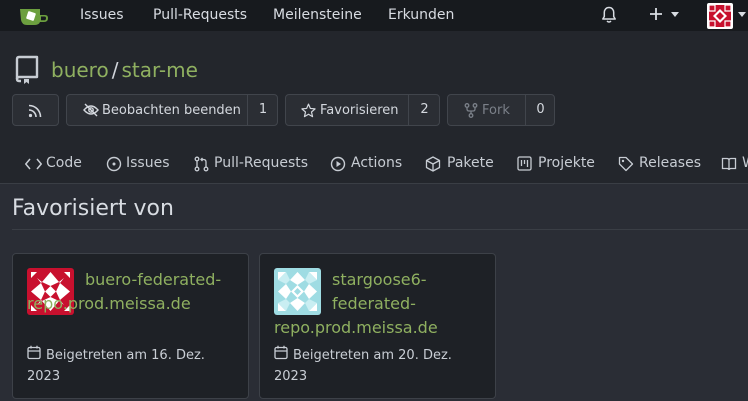  I want to click on tab-pull-requests: Pull-Requests, so click(261, 163).